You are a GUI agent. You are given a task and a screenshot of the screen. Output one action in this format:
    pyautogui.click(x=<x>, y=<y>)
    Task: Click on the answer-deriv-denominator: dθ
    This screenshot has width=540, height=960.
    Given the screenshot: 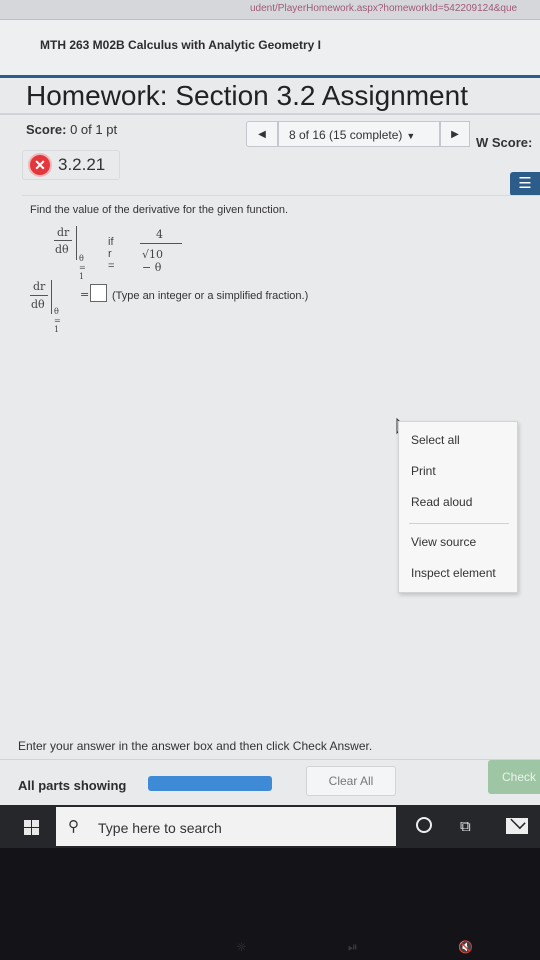 What is the action you would take?
    pyautogui.click(x=38, y=304)
    